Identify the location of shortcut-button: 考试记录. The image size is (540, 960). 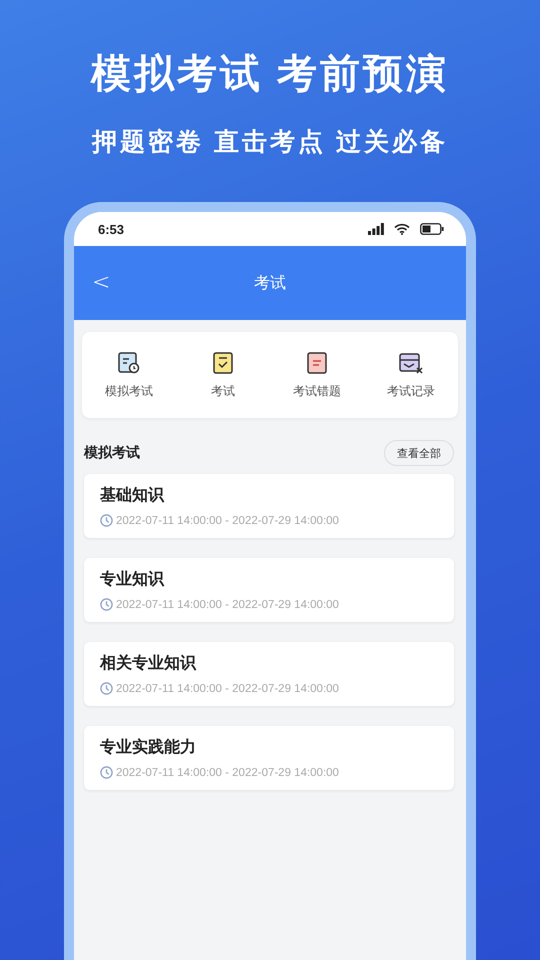
(411, 375).